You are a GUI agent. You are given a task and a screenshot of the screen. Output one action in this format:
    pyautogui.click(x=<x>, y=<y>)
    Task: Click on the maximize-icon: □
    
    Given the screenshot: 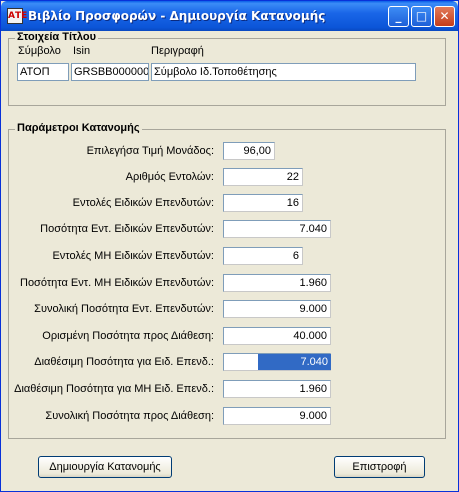 What is the action you would take?
    pyautogui.click(x=421, y=16)
    